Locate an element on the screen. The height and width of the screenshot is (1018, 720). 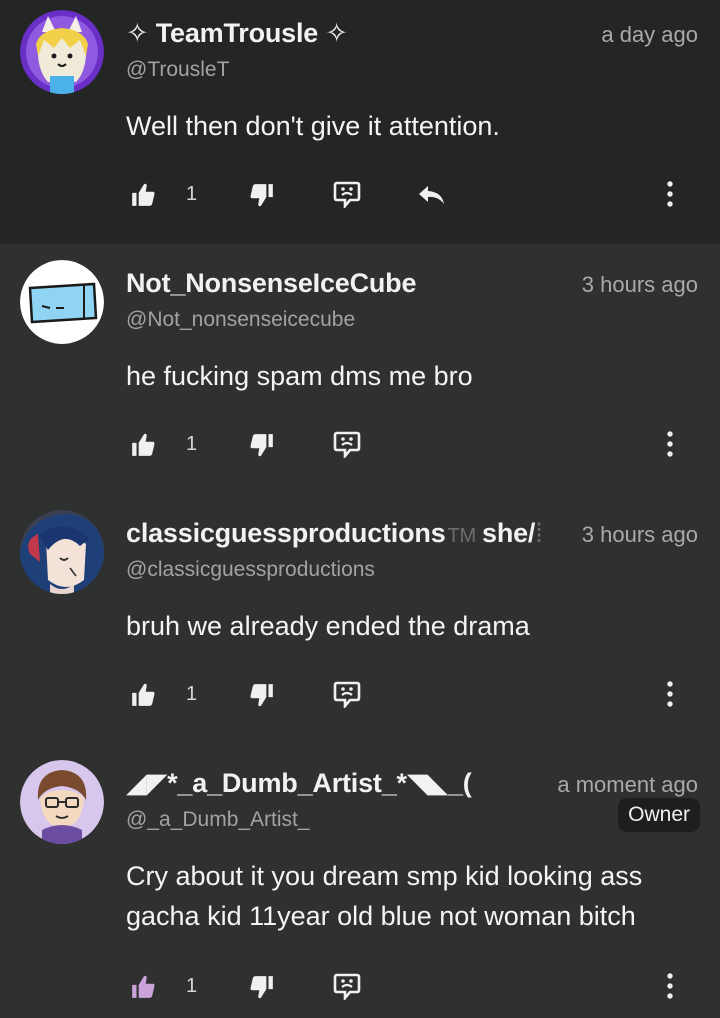
comment-timestamp: a moment ago is located at coordinates (622, 785).